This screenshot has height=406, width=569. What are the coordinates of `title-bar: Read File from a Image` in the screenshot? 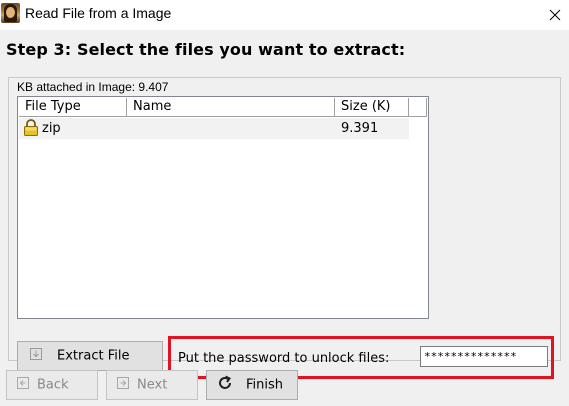 It's located at (284, 15).